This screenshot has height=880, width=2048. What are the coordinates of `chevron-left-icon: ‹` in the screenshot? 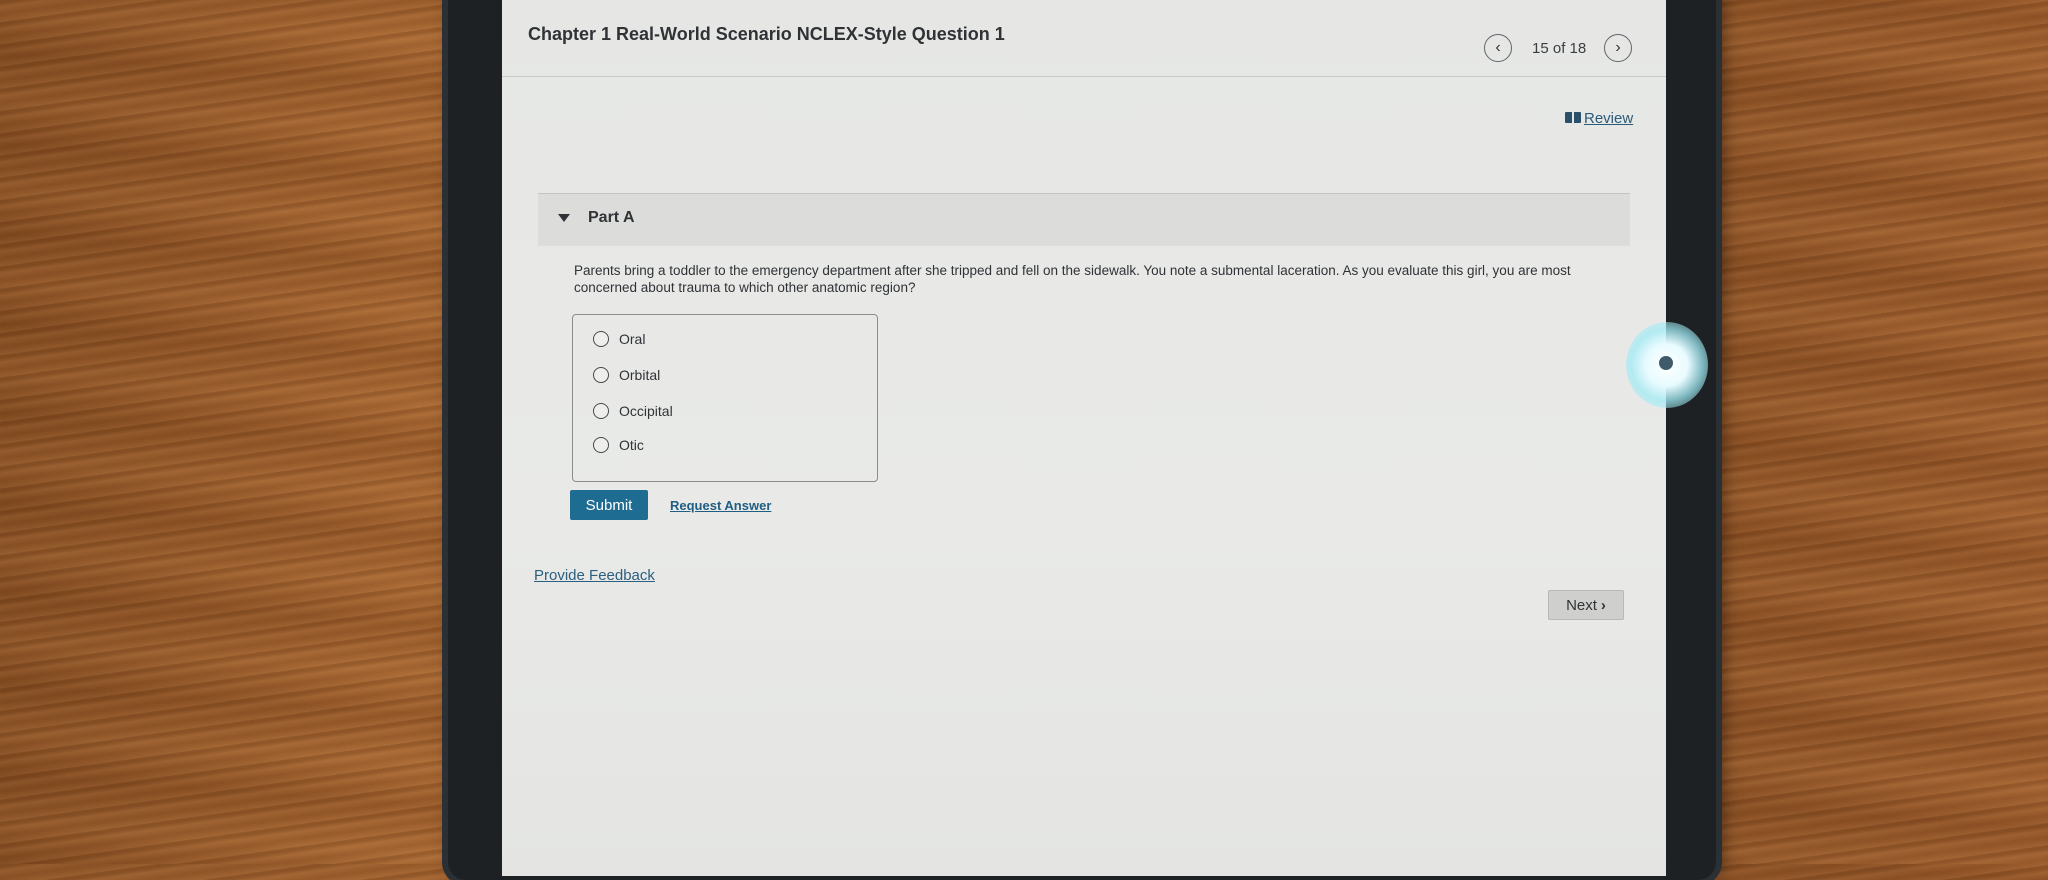 It's located at (1498, 47).